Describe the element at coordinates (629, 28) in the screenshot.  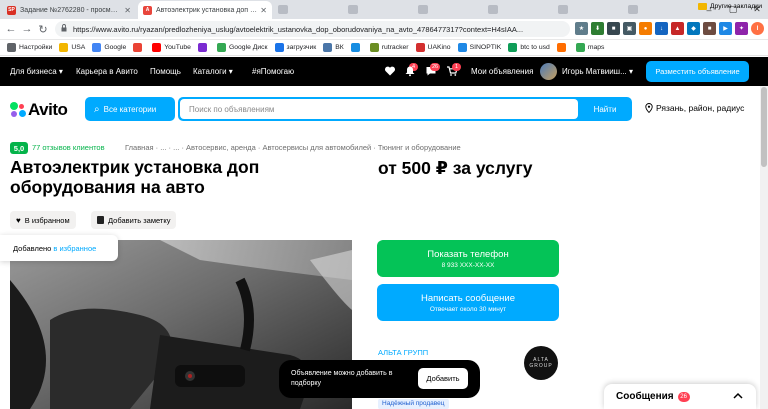
I see `extension-icon: ▣` at that location.